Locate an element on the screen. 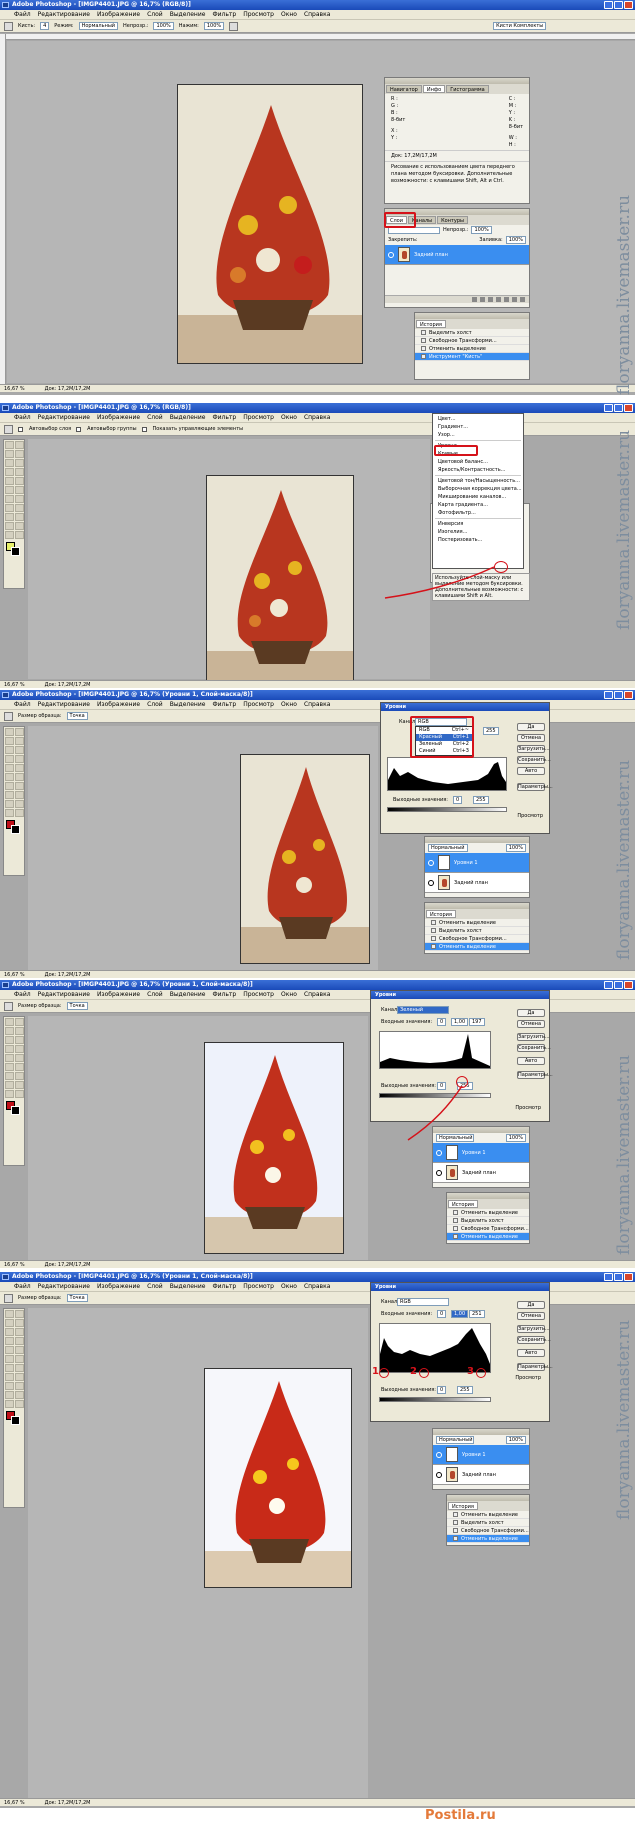  eyedropper-tool is located at coordinates (19, 526).